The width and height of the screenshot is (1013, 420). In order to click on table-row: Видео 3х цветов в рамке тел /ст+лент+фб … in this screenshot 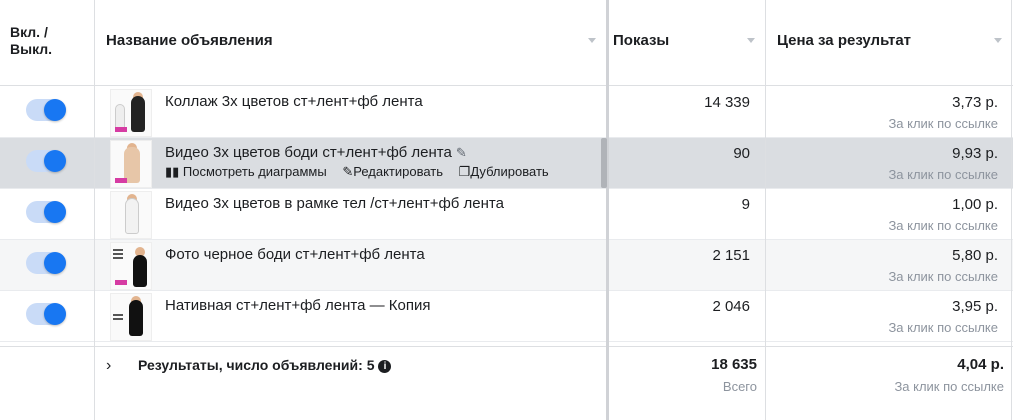, I will do `click(506, 214)`.